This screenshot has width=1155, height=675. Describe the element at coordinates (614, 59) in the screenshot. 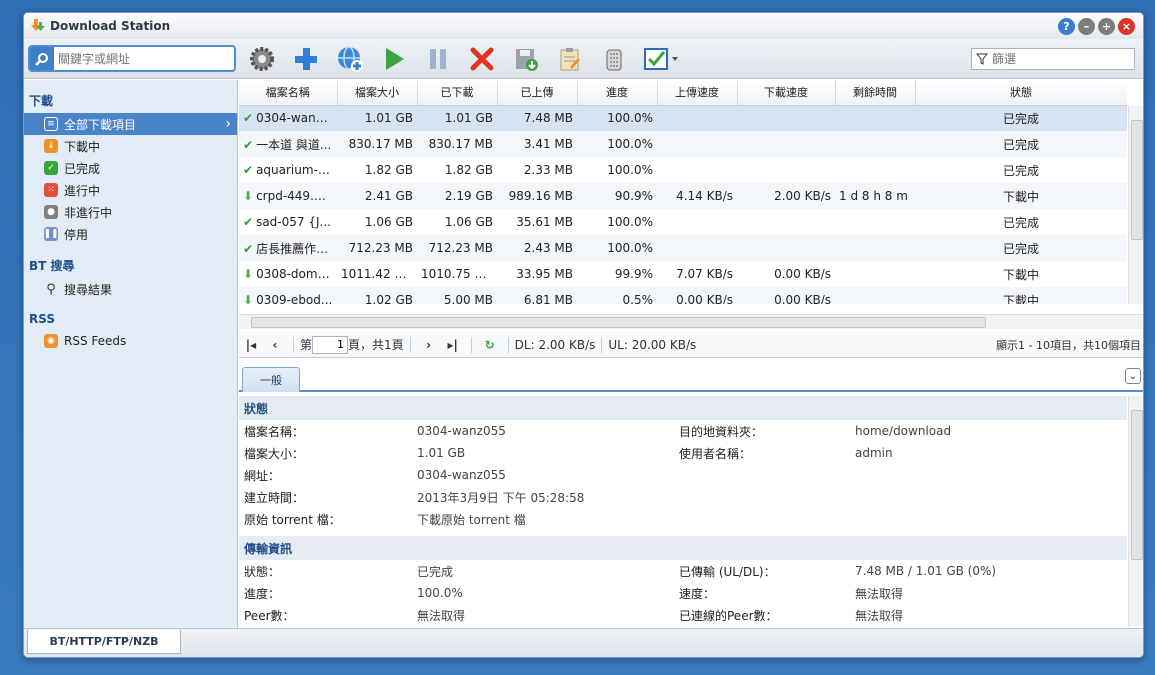

I see `clear-completed-button` at that location.